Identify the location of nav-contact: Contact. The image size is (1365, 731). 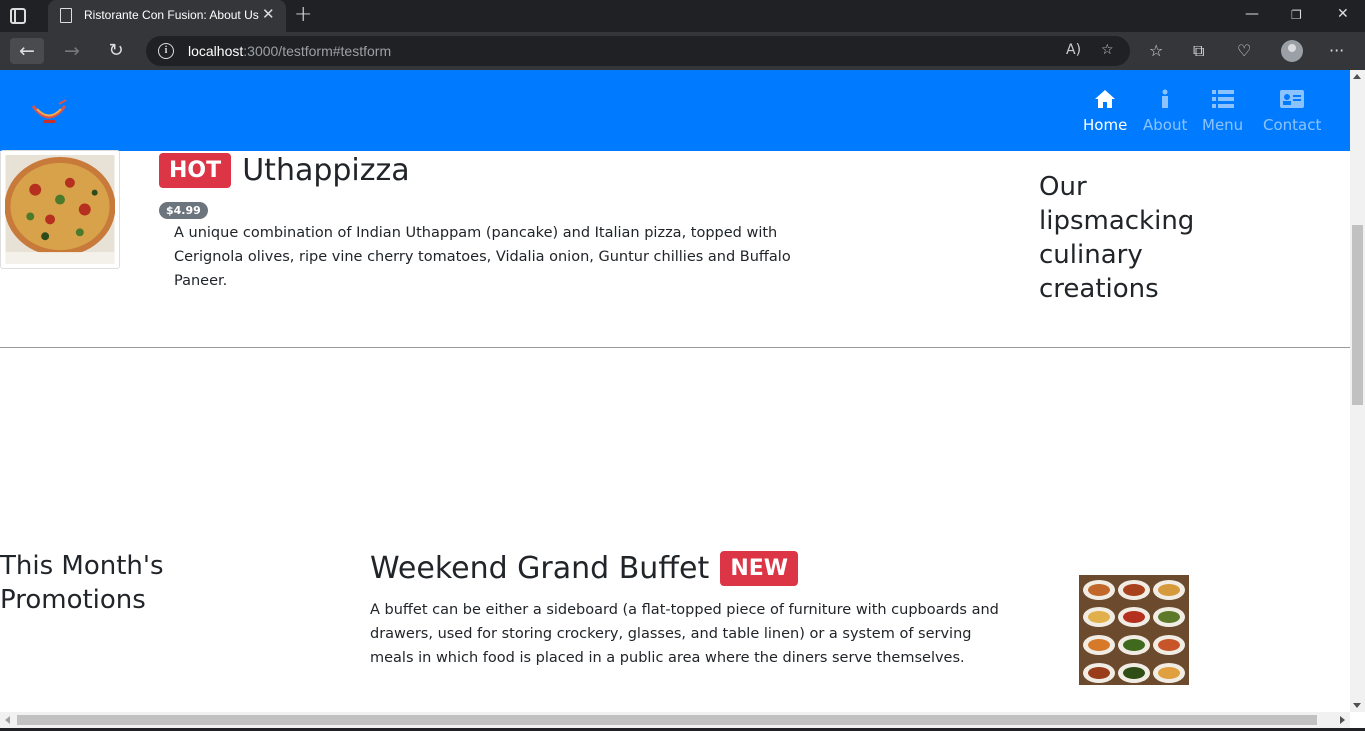
(1292, 111).